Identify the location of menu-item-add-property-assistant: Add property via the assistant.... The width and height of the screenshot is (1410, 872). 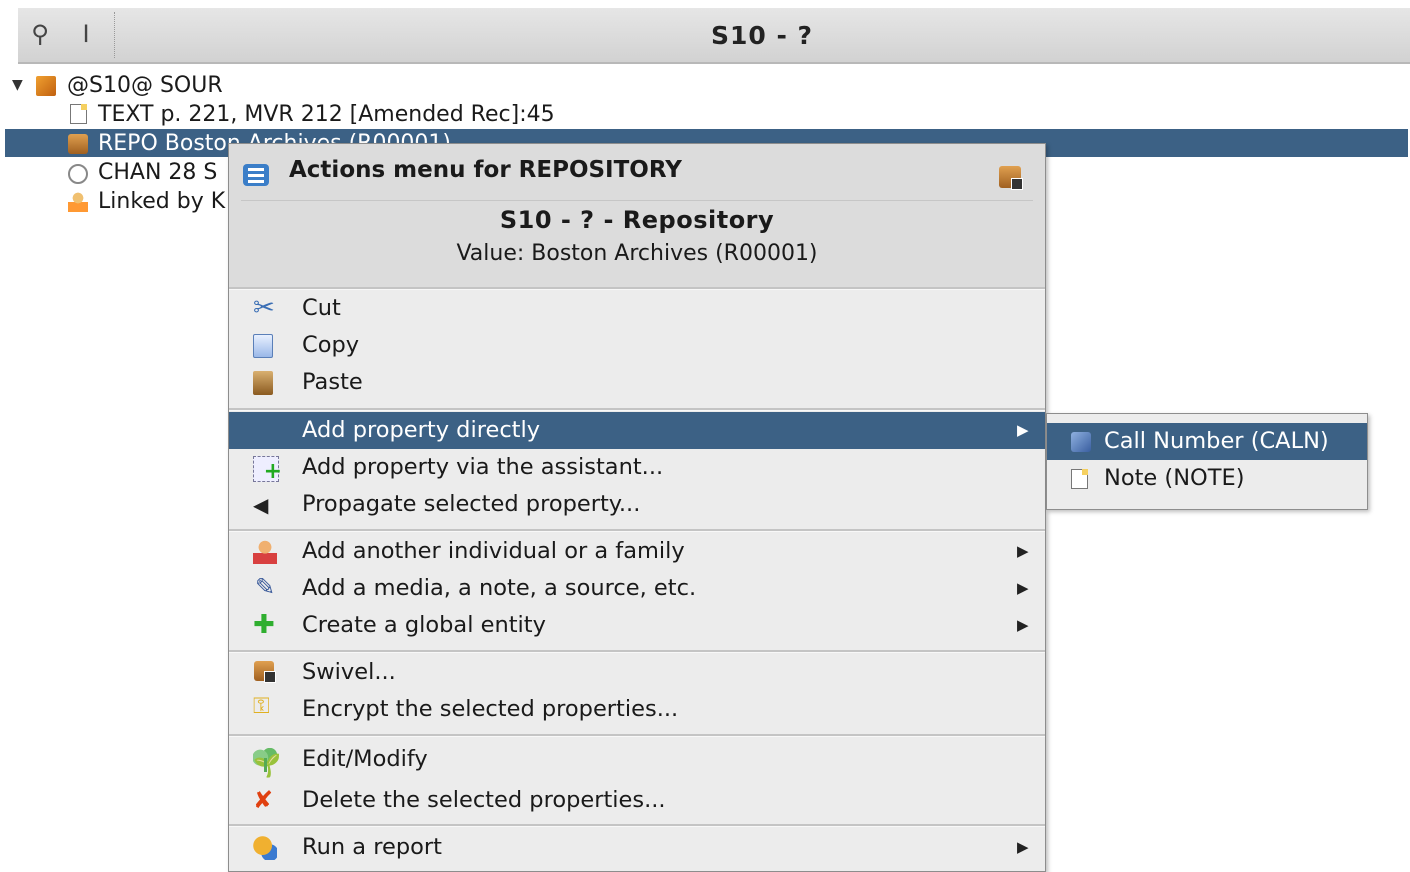
(637, 469).